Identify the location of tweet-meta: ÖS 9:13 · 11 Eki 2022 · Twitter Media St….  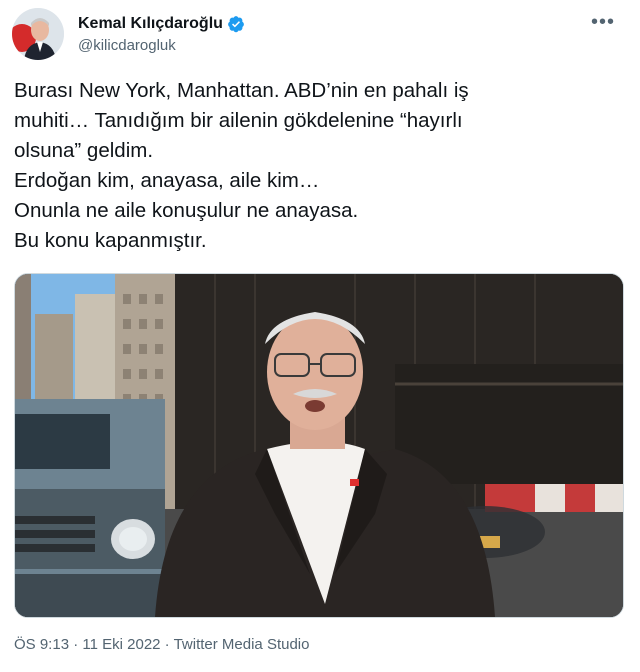
(161, 644).